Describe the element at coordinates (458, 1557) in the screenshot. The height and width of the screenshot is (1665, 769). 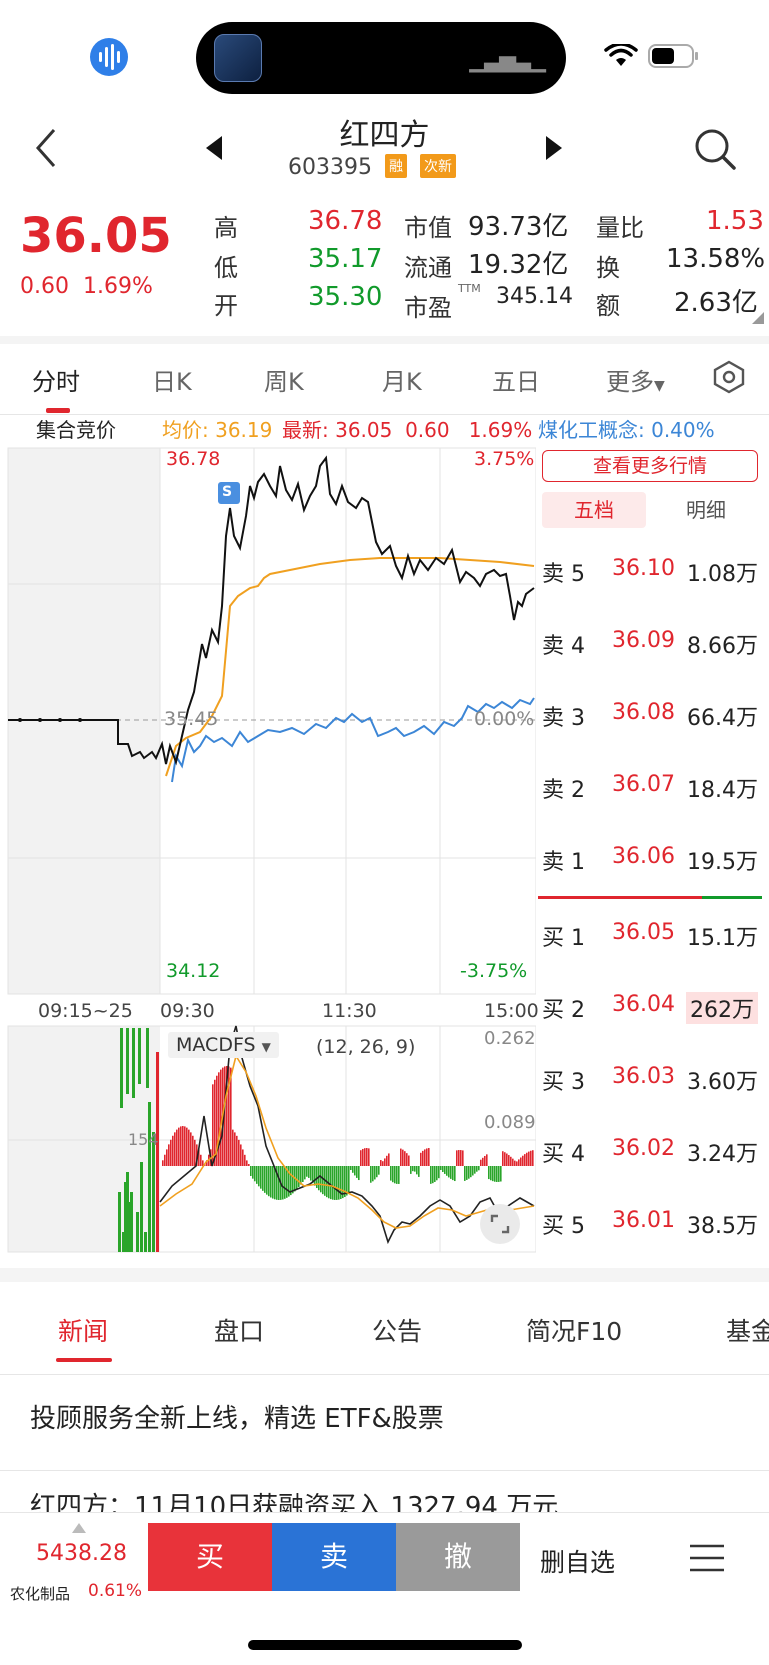
I see `cancel-order-button: 撤` at that location.